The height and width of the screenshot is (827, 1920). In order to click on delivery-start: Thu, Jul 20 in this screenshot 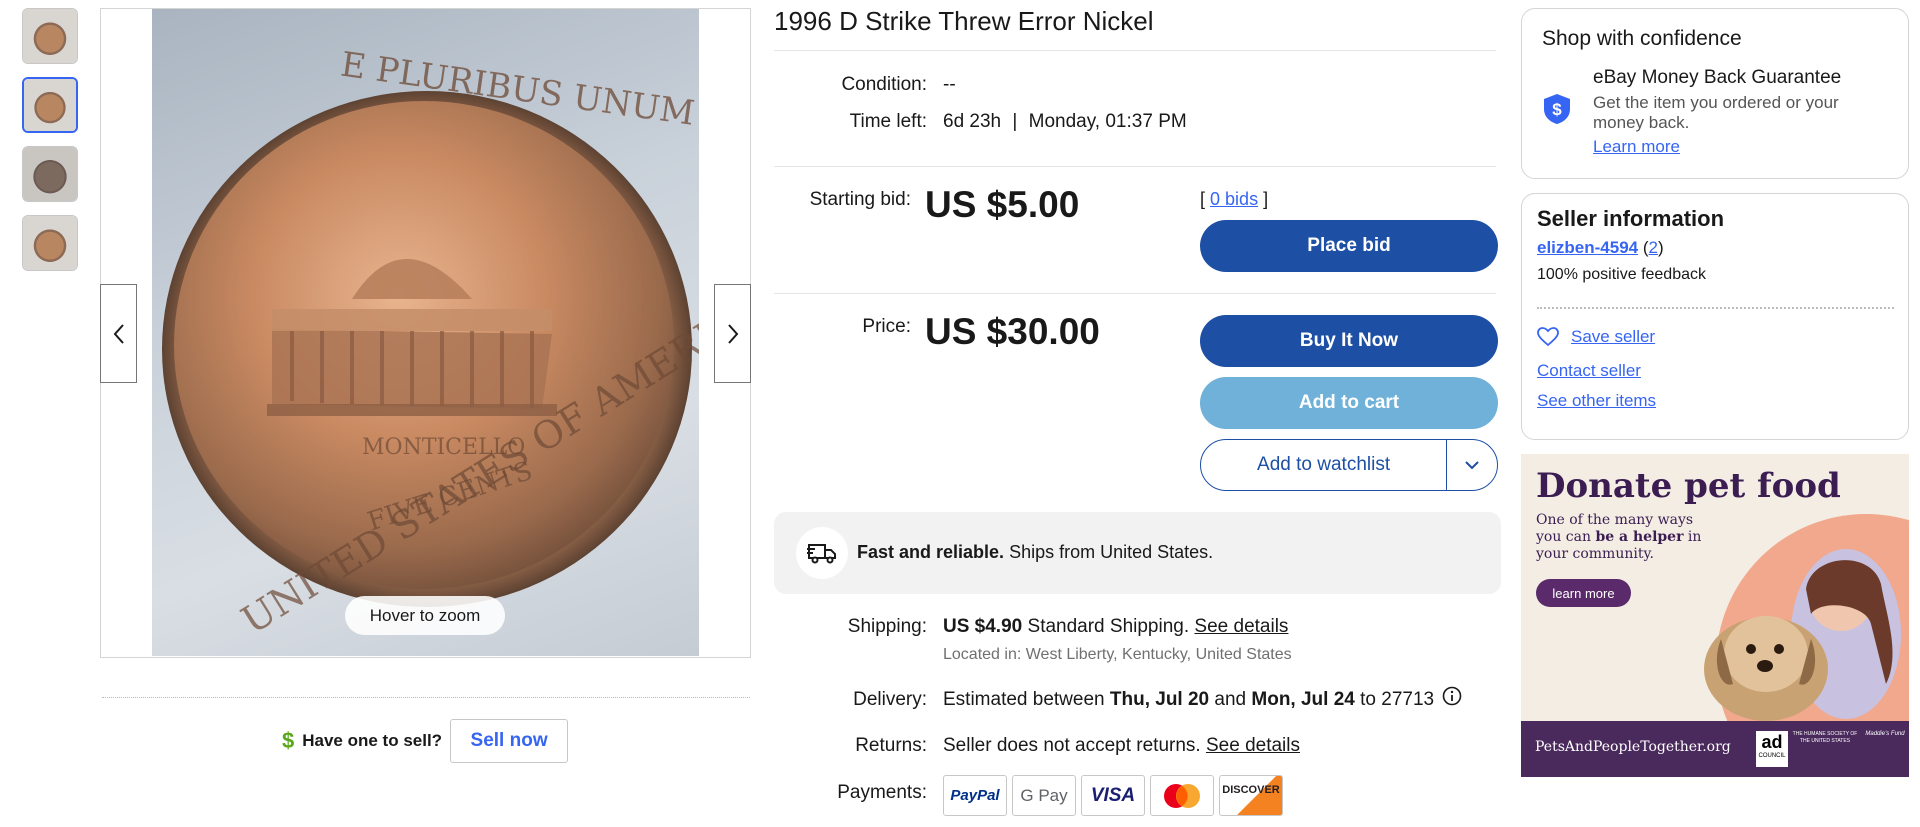, I will do `click(1159, 699)`.